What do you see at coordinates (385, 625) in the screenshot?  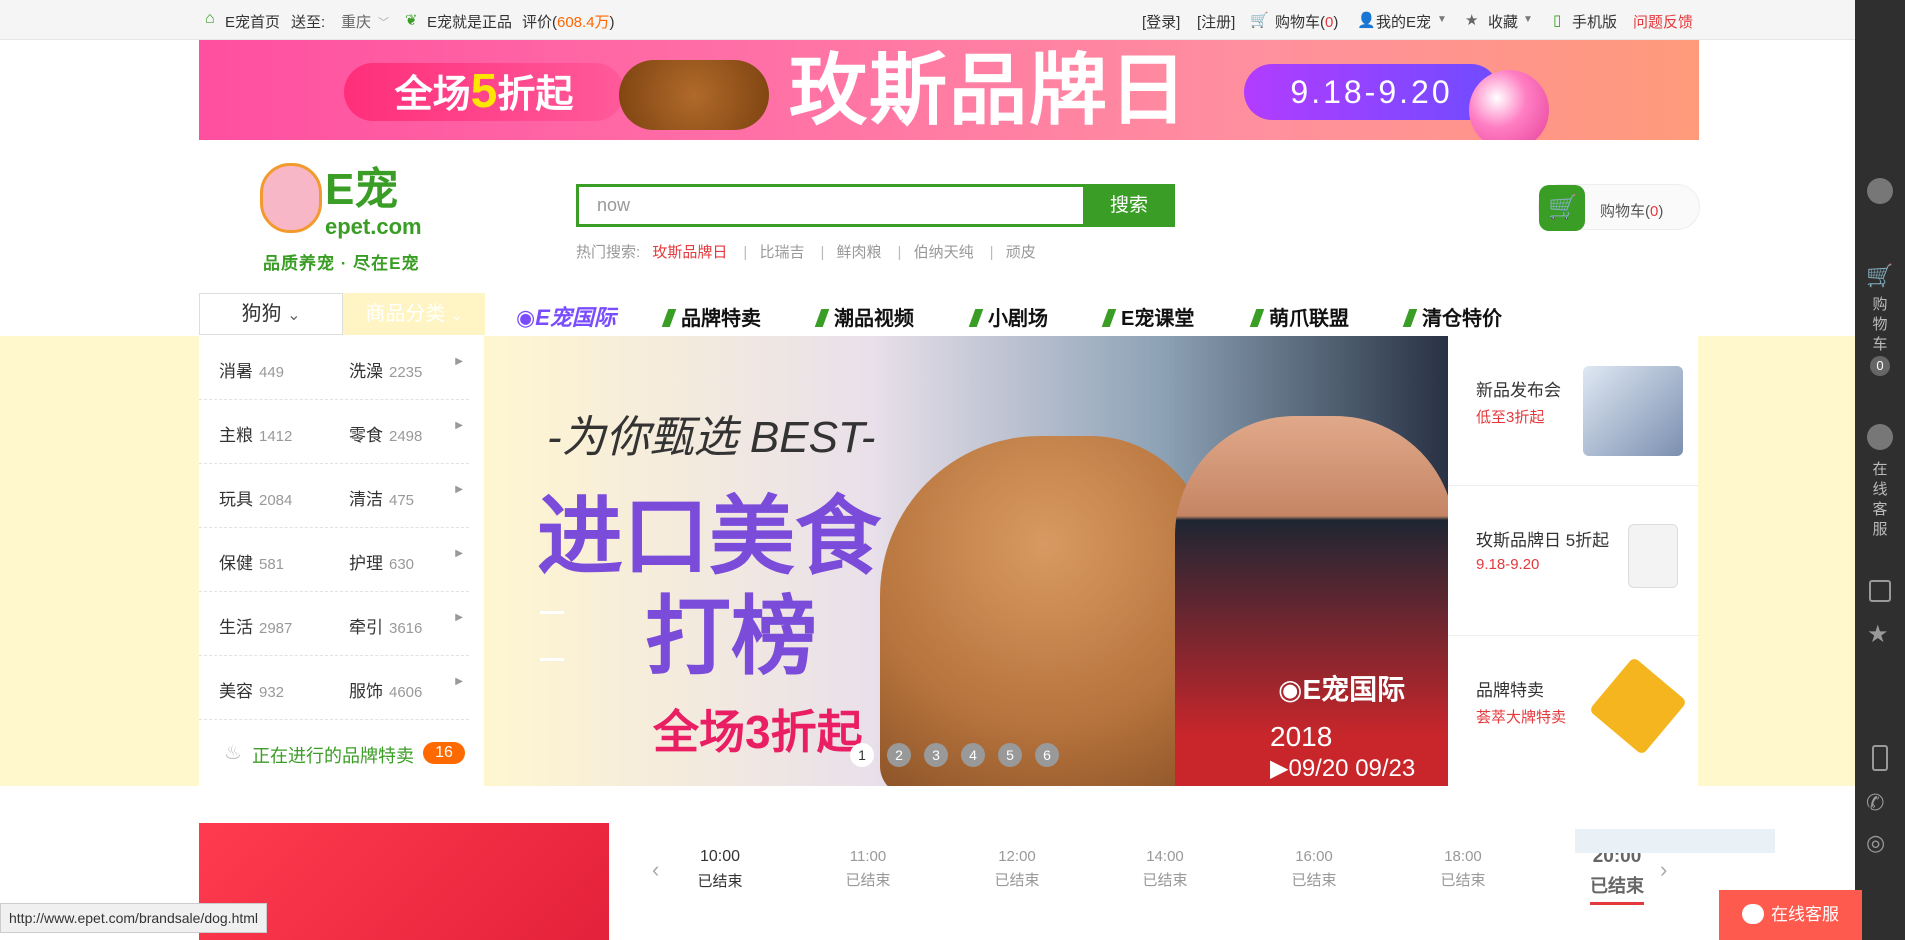 I see `category-link: 牵引 3616` at bounding box center [385, 625].